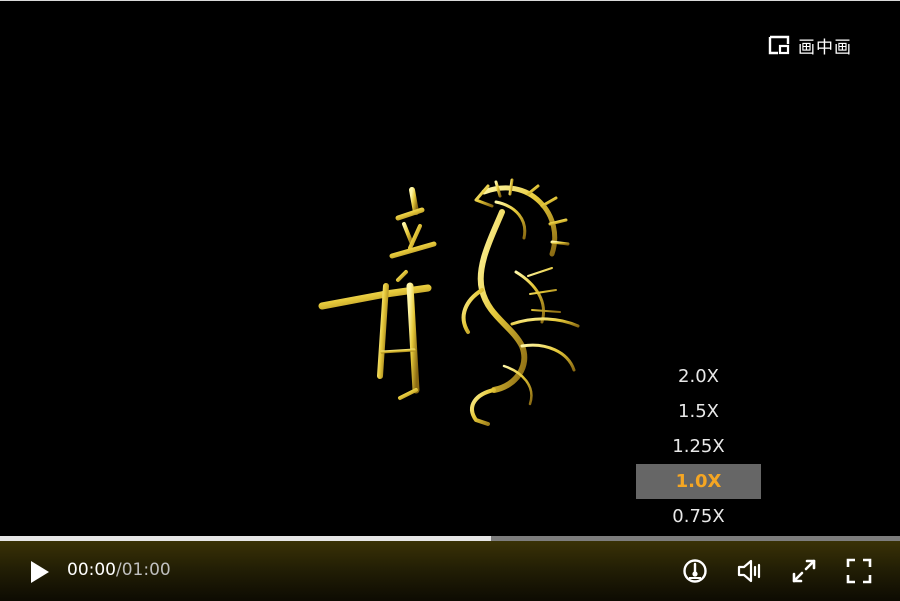 Image resolution: width=900 pixels, height=601 pixels. I want to click on fullscreen-icon, so click(859, 571).